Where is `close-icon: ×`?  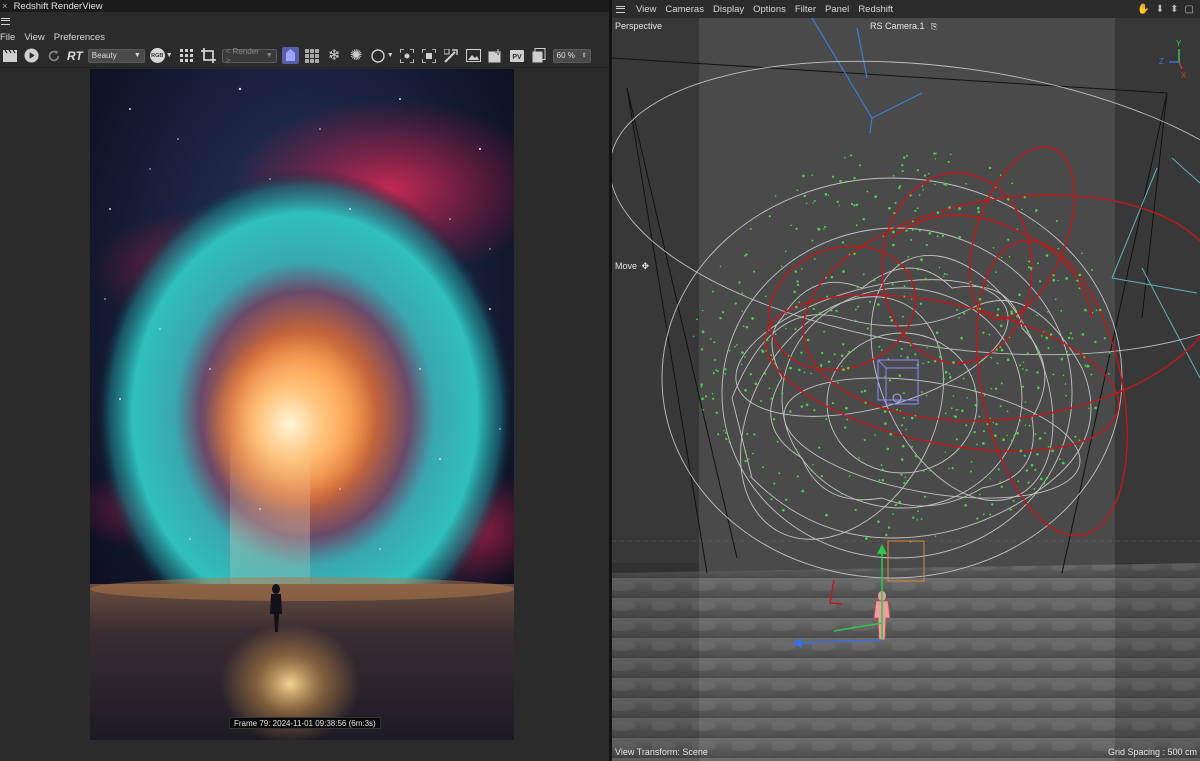
close-icon: × is located at coordinates (5, 6).